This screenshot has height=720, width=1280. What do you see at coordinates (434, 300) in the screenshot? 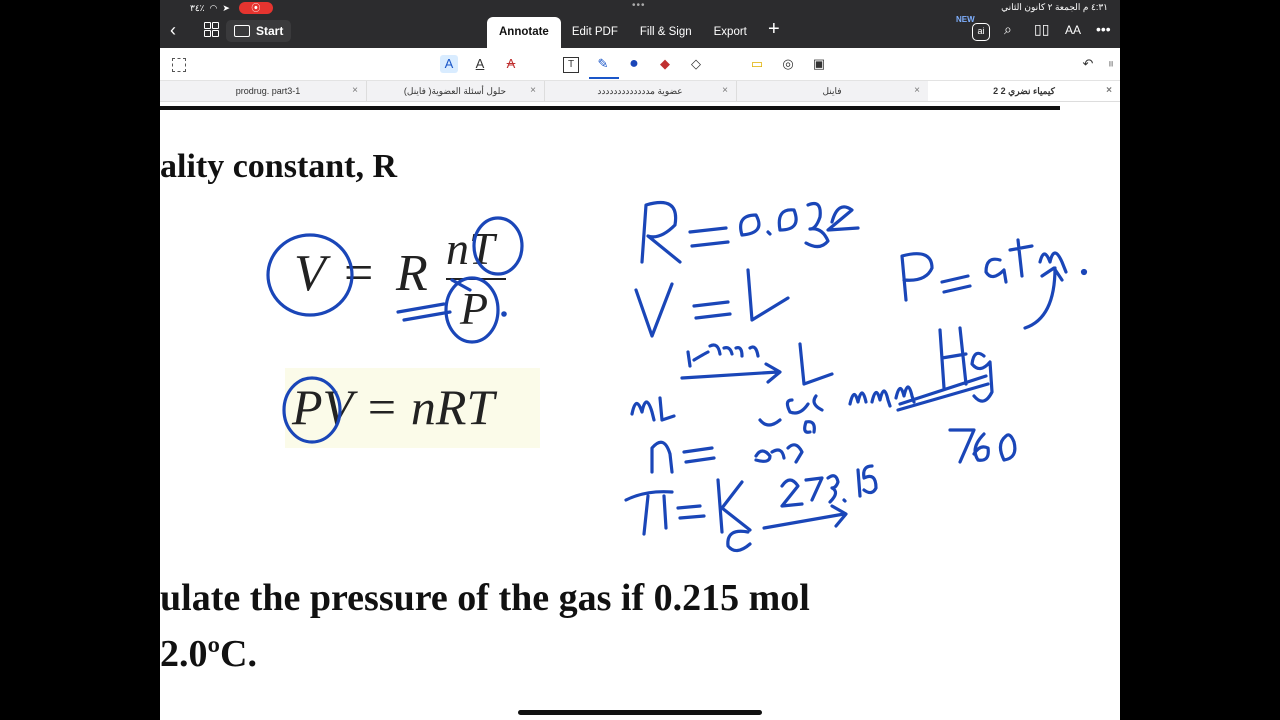
I see `ink-equal-marks` at bounding box center [434, 300].